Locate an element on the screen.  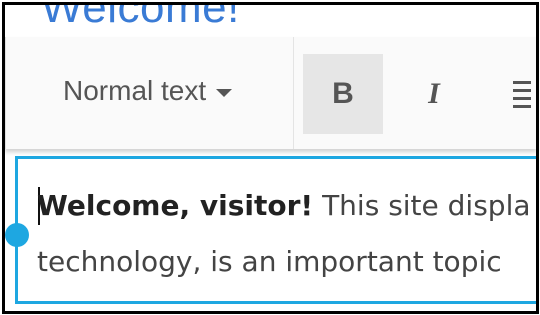
intro-text: This site displa is located at coordinates (422, 205).